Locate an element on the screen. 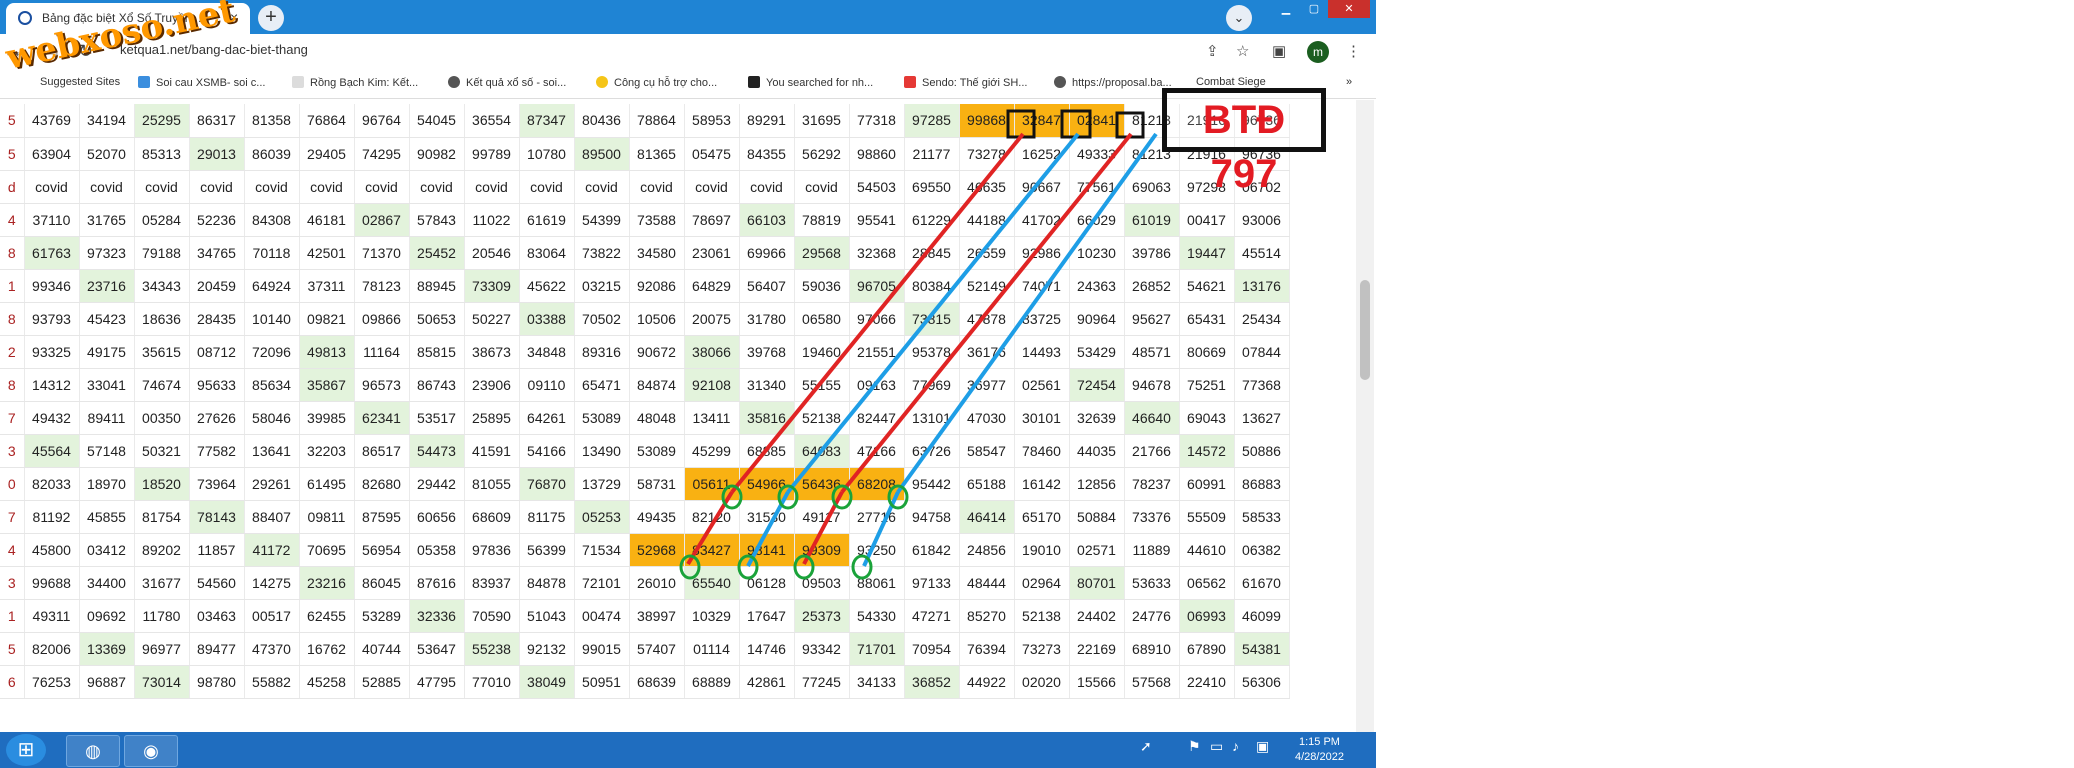 This screenshot has width=2074, height=768. btd-annotation-box: BTĐ 797 is located at coordinates (1244, 142).